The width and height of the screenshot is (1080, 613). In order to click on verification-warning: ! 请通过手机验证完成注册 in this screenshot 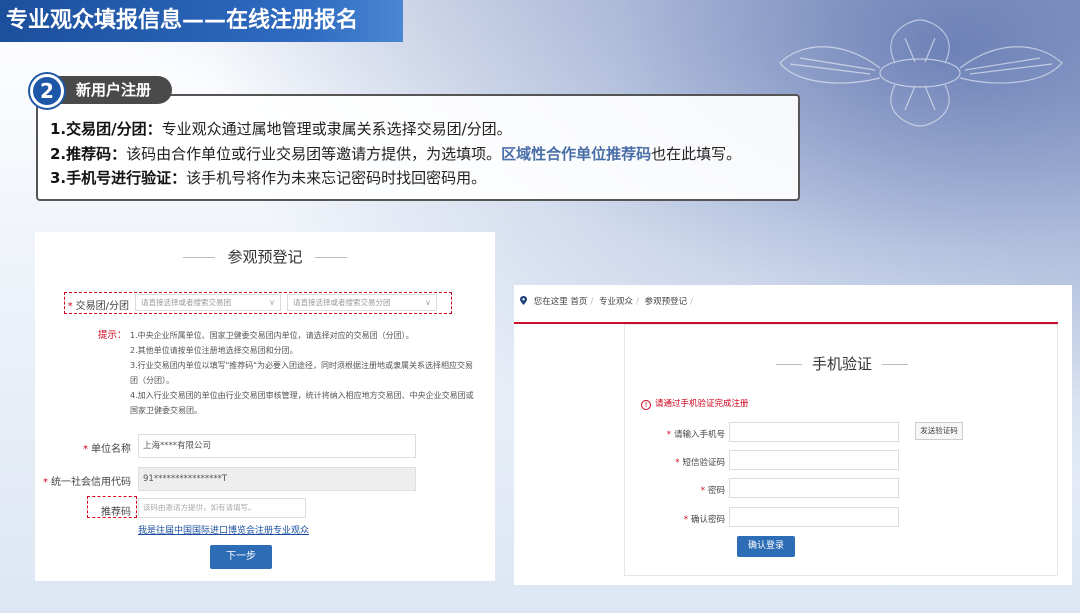, I will do `click(695, 403)`.